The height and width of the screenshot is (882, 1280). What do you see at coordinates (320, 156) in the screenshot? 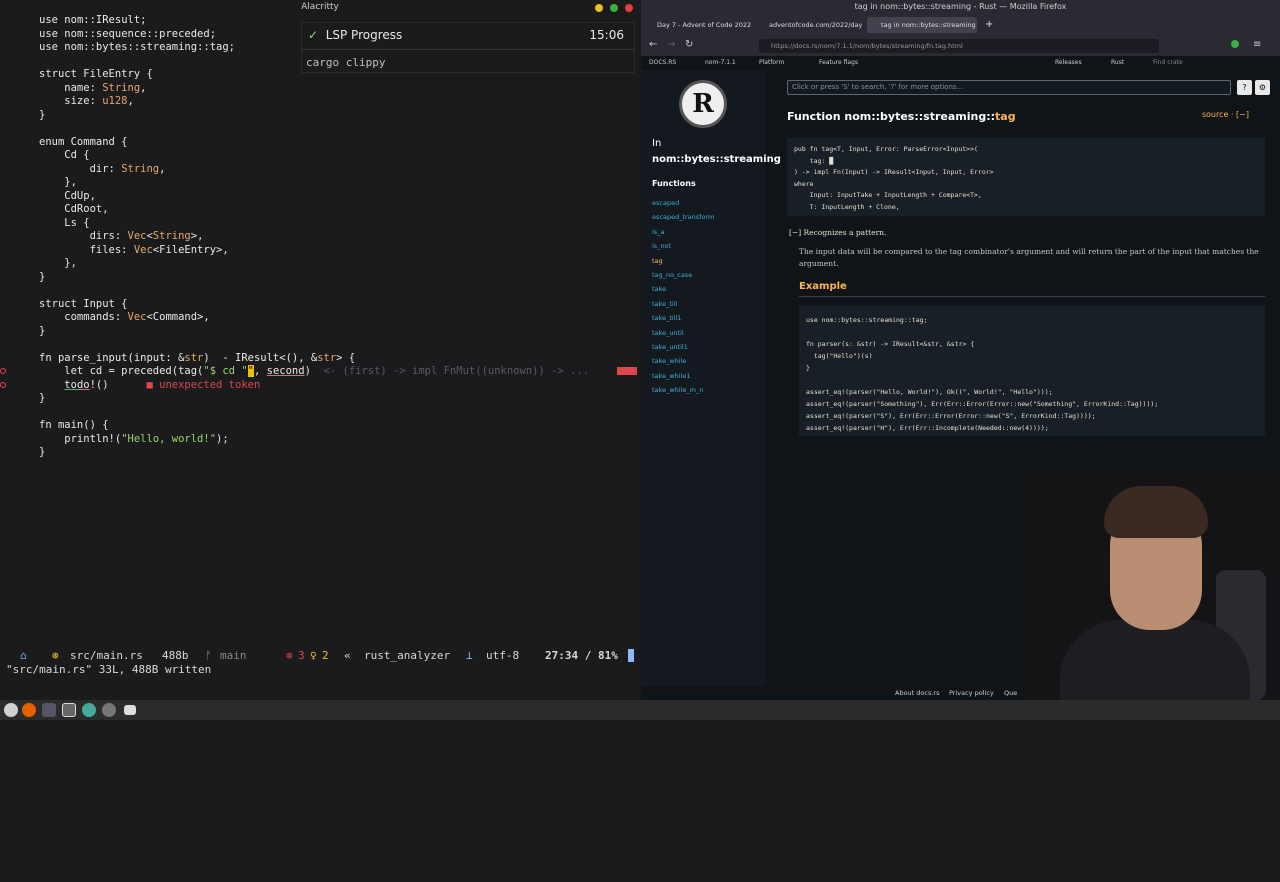
I see `code-line: Cd {` at bounding box center [320, 156].